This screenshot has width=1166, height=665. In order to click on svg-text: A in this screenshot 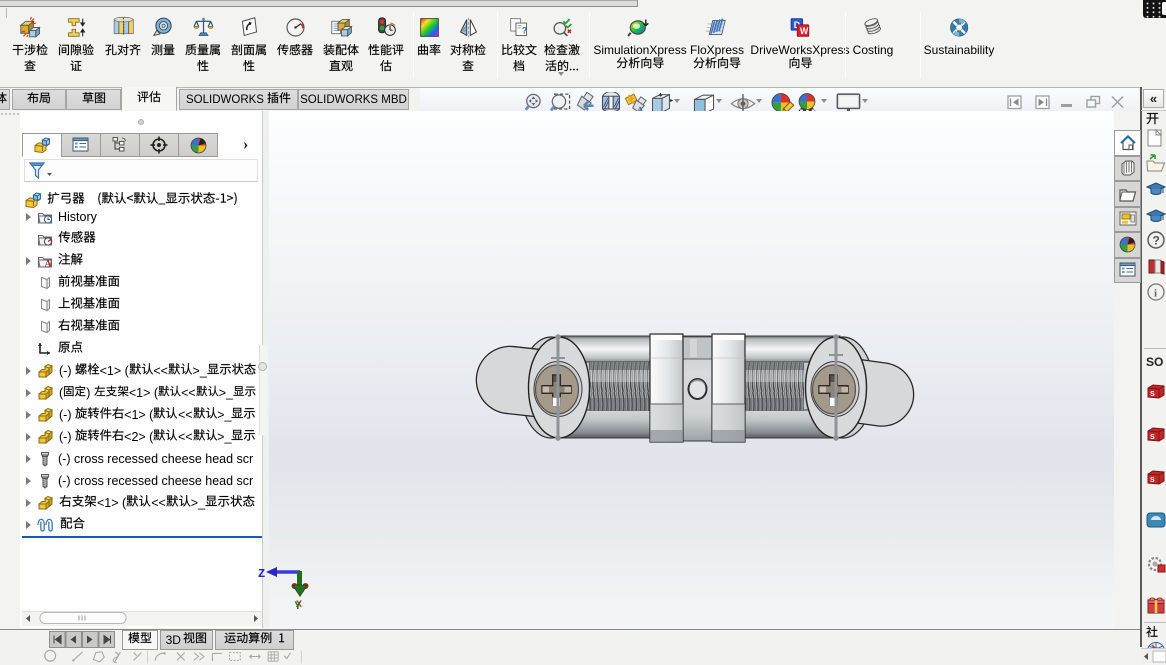, I will do `click(48, 264)`.